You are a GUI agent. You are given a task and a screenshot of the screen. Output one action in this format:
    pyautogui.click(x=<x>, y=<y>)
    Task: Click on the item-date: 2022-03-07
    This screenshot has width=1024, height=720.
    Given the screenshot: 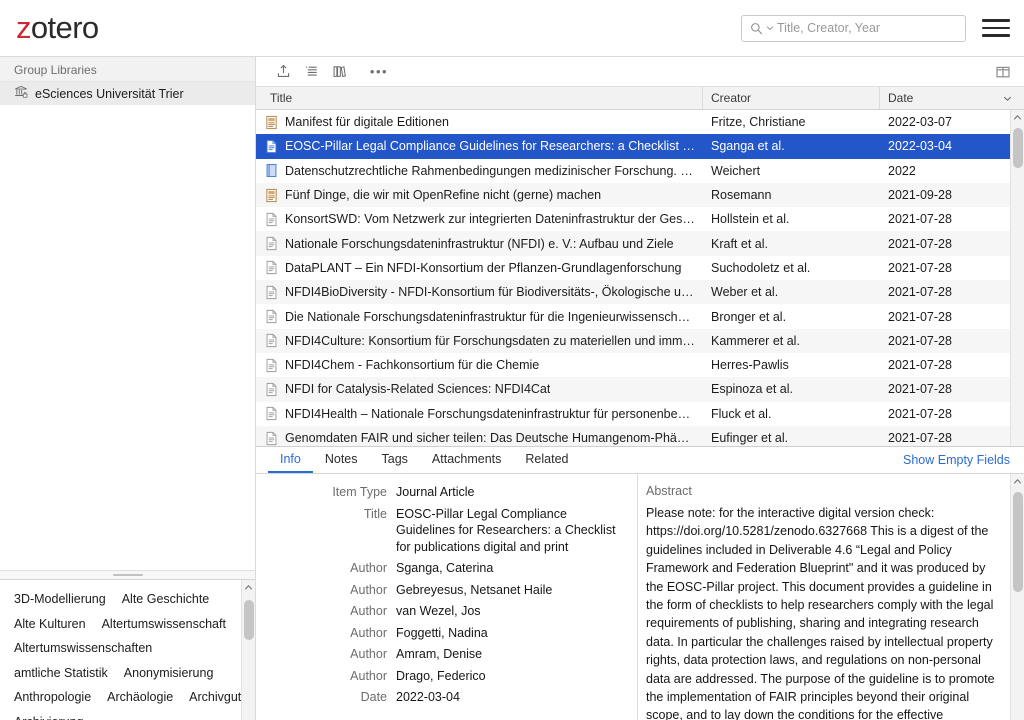 What is the action you would take?
    pyautogui.click(x=920, y=122)
    